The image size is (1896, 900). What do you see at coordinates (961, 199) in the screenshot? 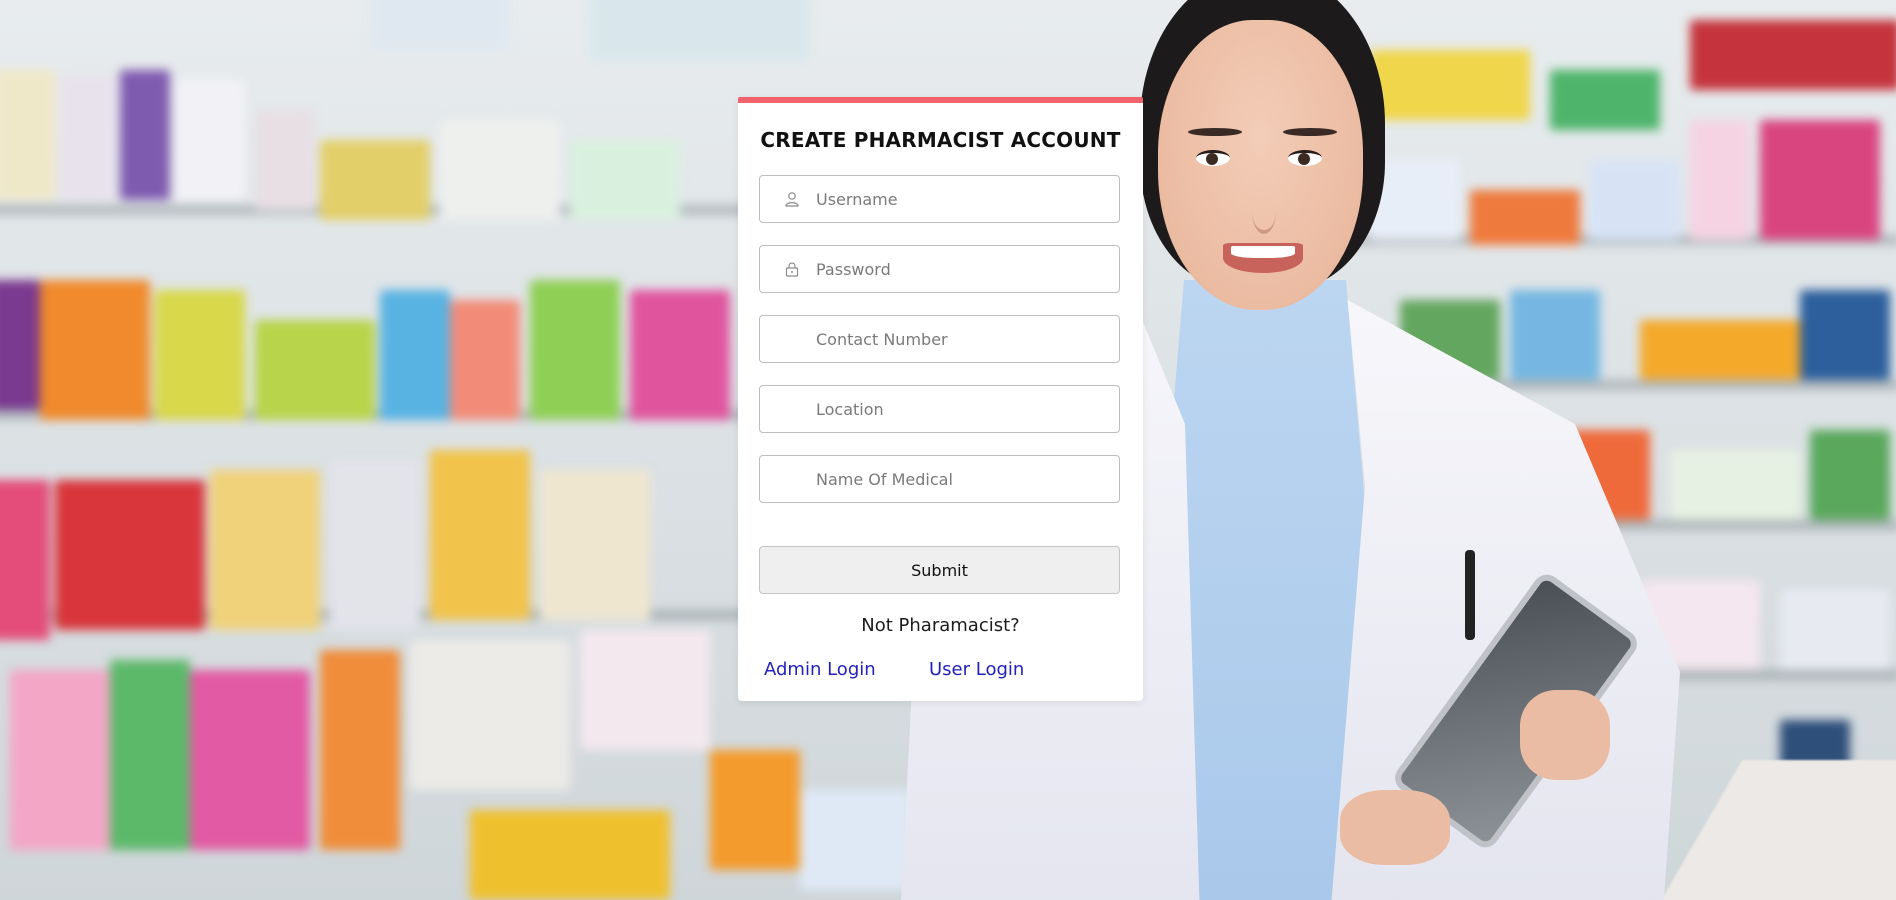
I see `username-input` at bounding box center [961, 199].